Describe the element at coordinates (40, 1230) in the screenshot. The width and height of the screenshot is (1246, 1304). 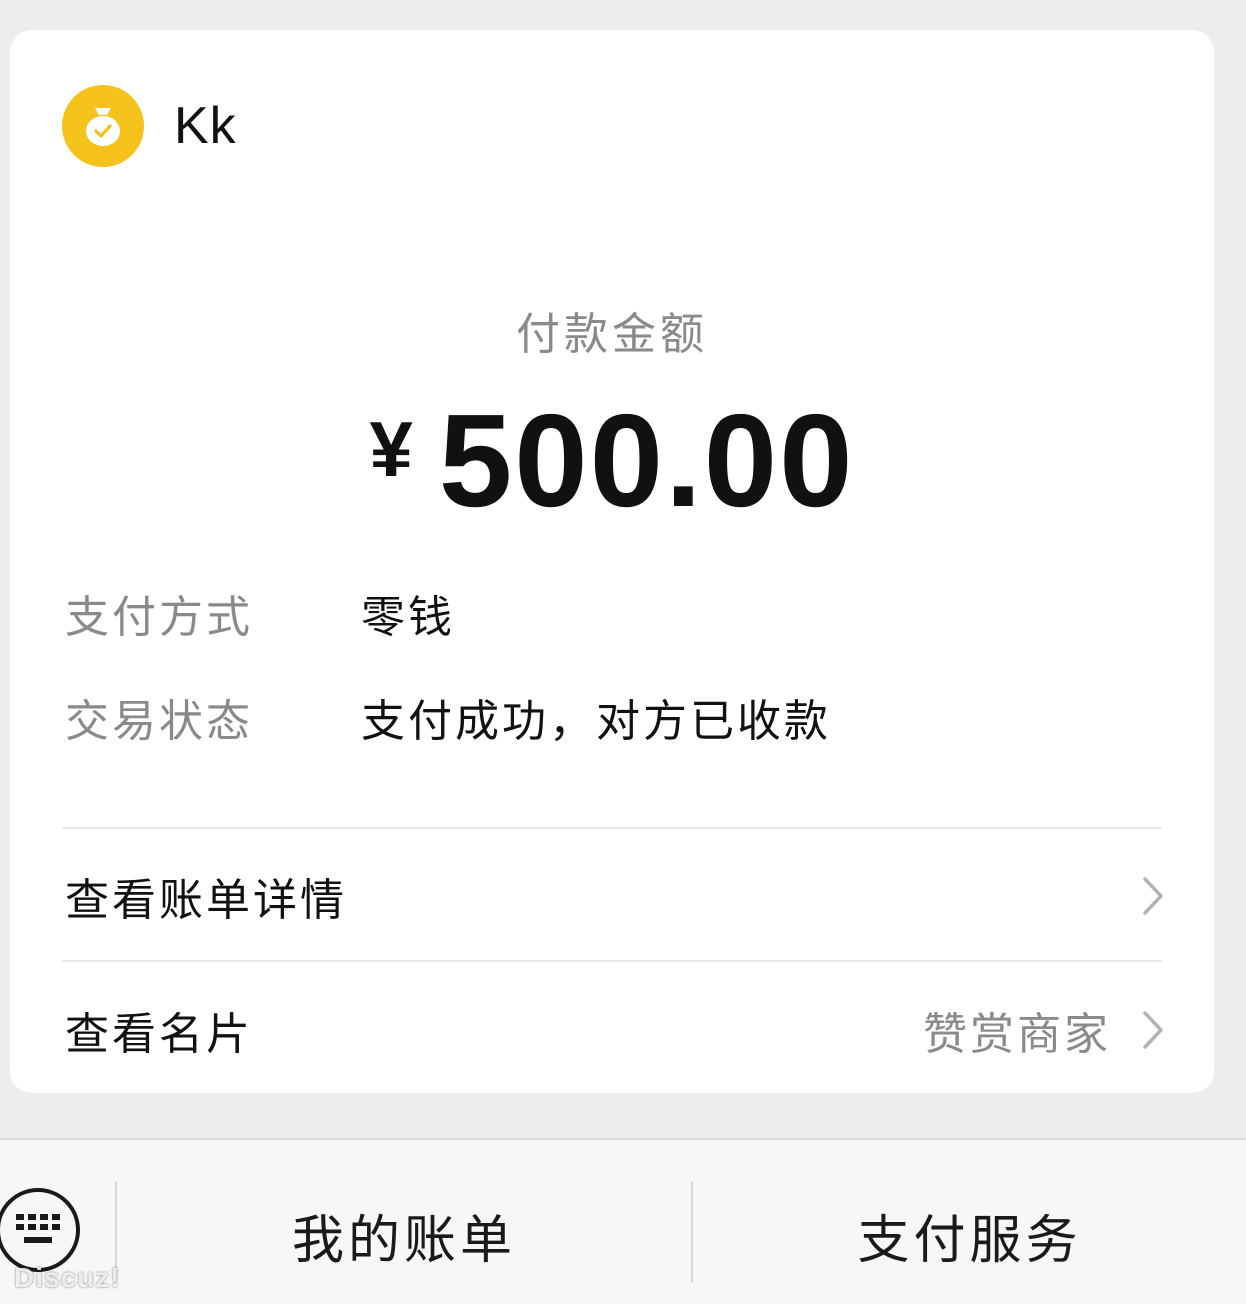
I see `keyboard-icon` at that location.